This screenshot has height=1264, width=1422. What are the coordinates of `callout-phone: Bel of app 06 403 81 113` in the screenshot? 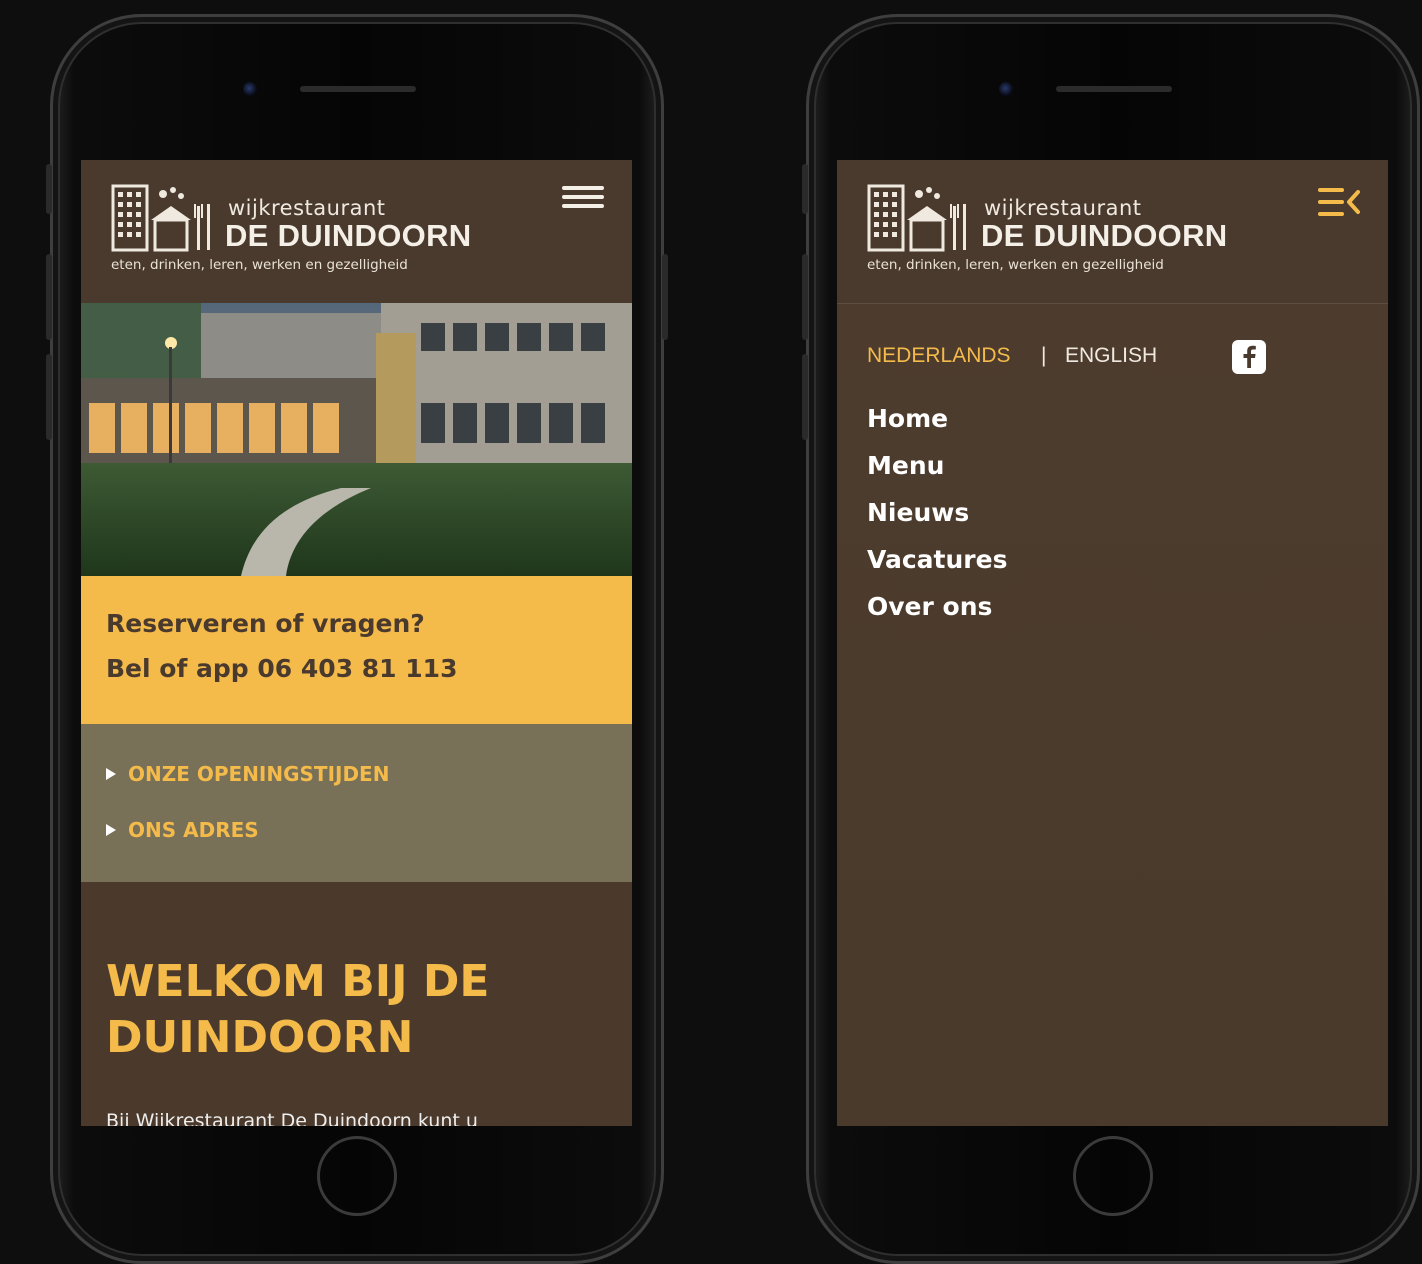 It's located at (281, 668).